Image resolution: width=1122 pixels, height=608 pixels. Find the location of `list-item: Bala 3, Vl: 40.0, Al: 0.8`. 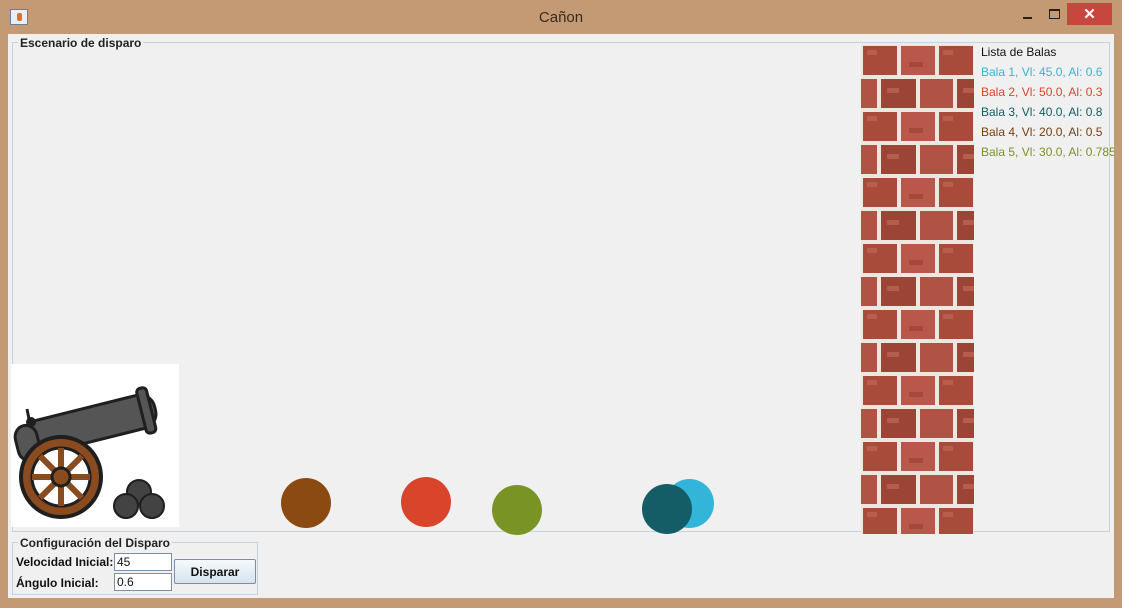

list-item: Bala 3, Vl: 40.0, Al: 0.8 is located at coordinates (1047, 112).